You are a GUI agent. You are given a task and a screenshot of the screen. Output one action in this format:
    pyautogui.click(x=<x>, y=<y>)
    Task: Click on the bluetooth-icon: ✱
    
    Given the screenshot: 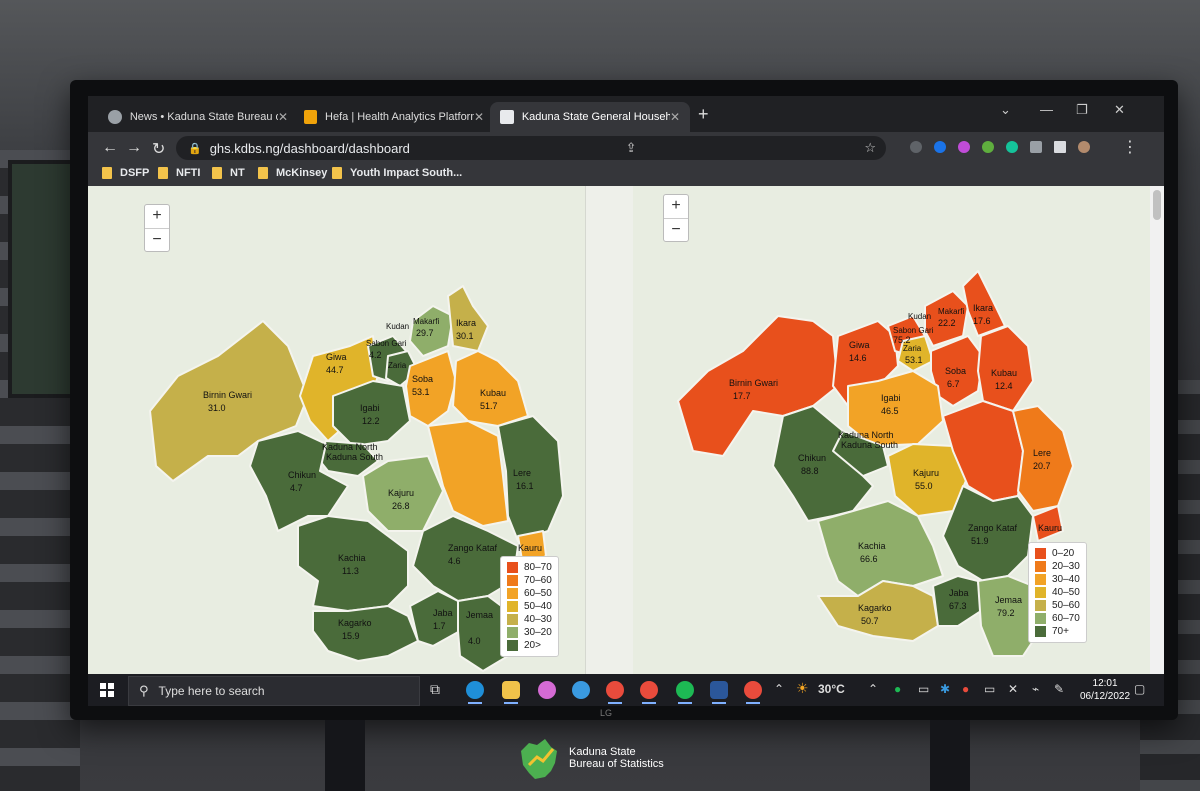 What is the action you would take?
    pyautogui.click(x=945, y=689)
    